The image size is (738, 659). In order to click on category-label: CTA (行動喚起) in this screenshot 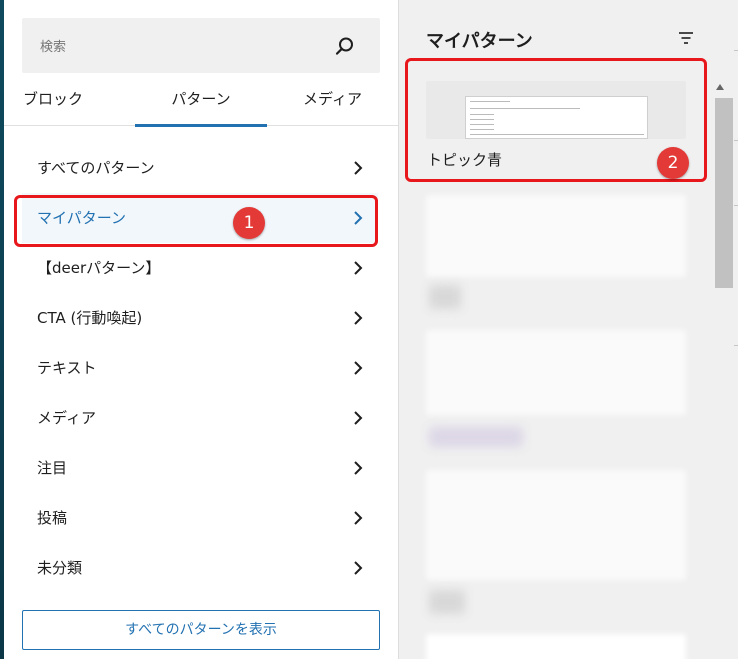, I will do `click(90, 318)`.